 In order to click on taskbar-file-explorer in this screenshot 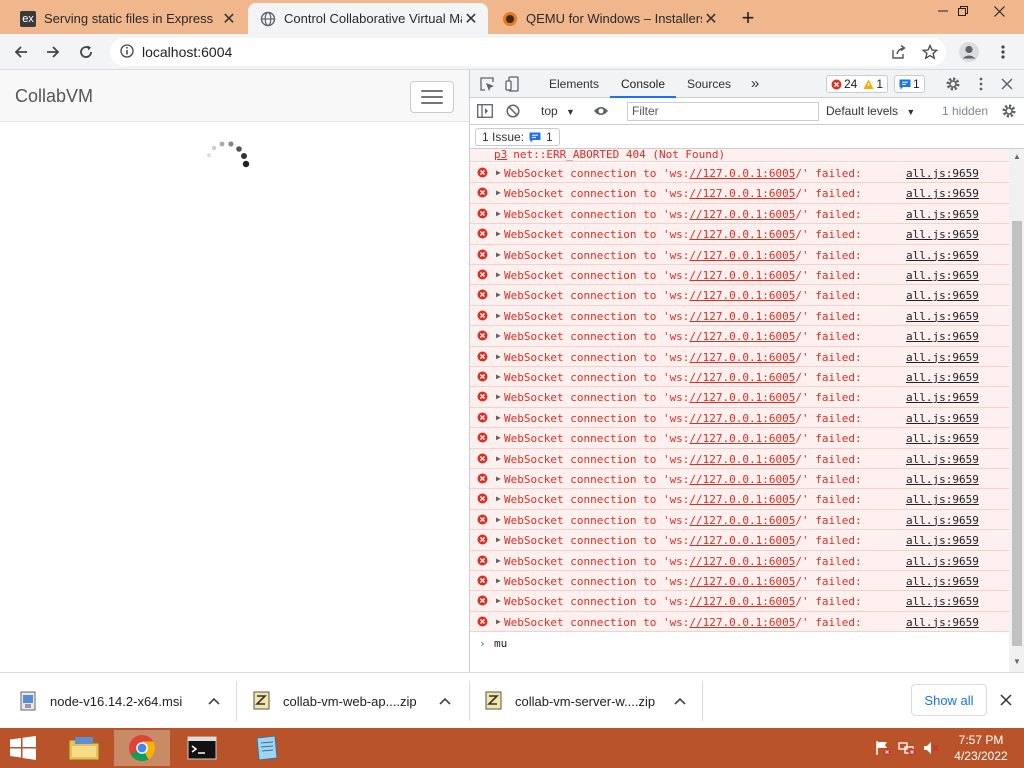, I will do `click(84, 748)`.